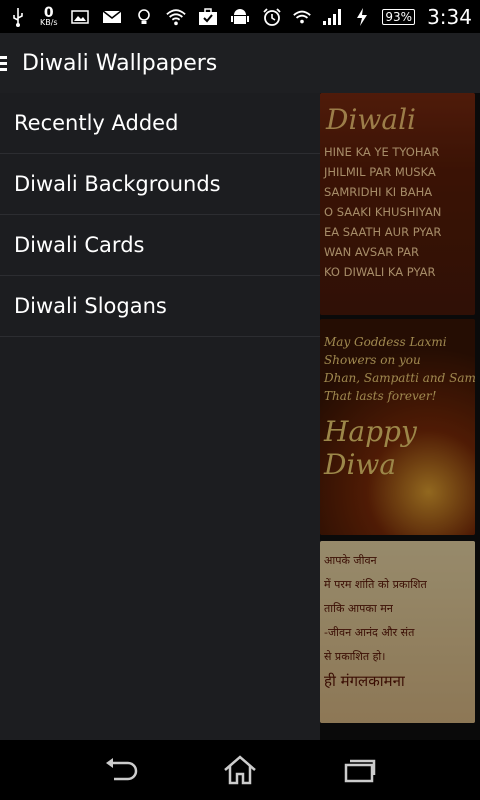 The width and height of the screenshot is (480, 800). Describe the element at coordinates (175, 17) in the screenshot. I see `wifi-icon` at that location.